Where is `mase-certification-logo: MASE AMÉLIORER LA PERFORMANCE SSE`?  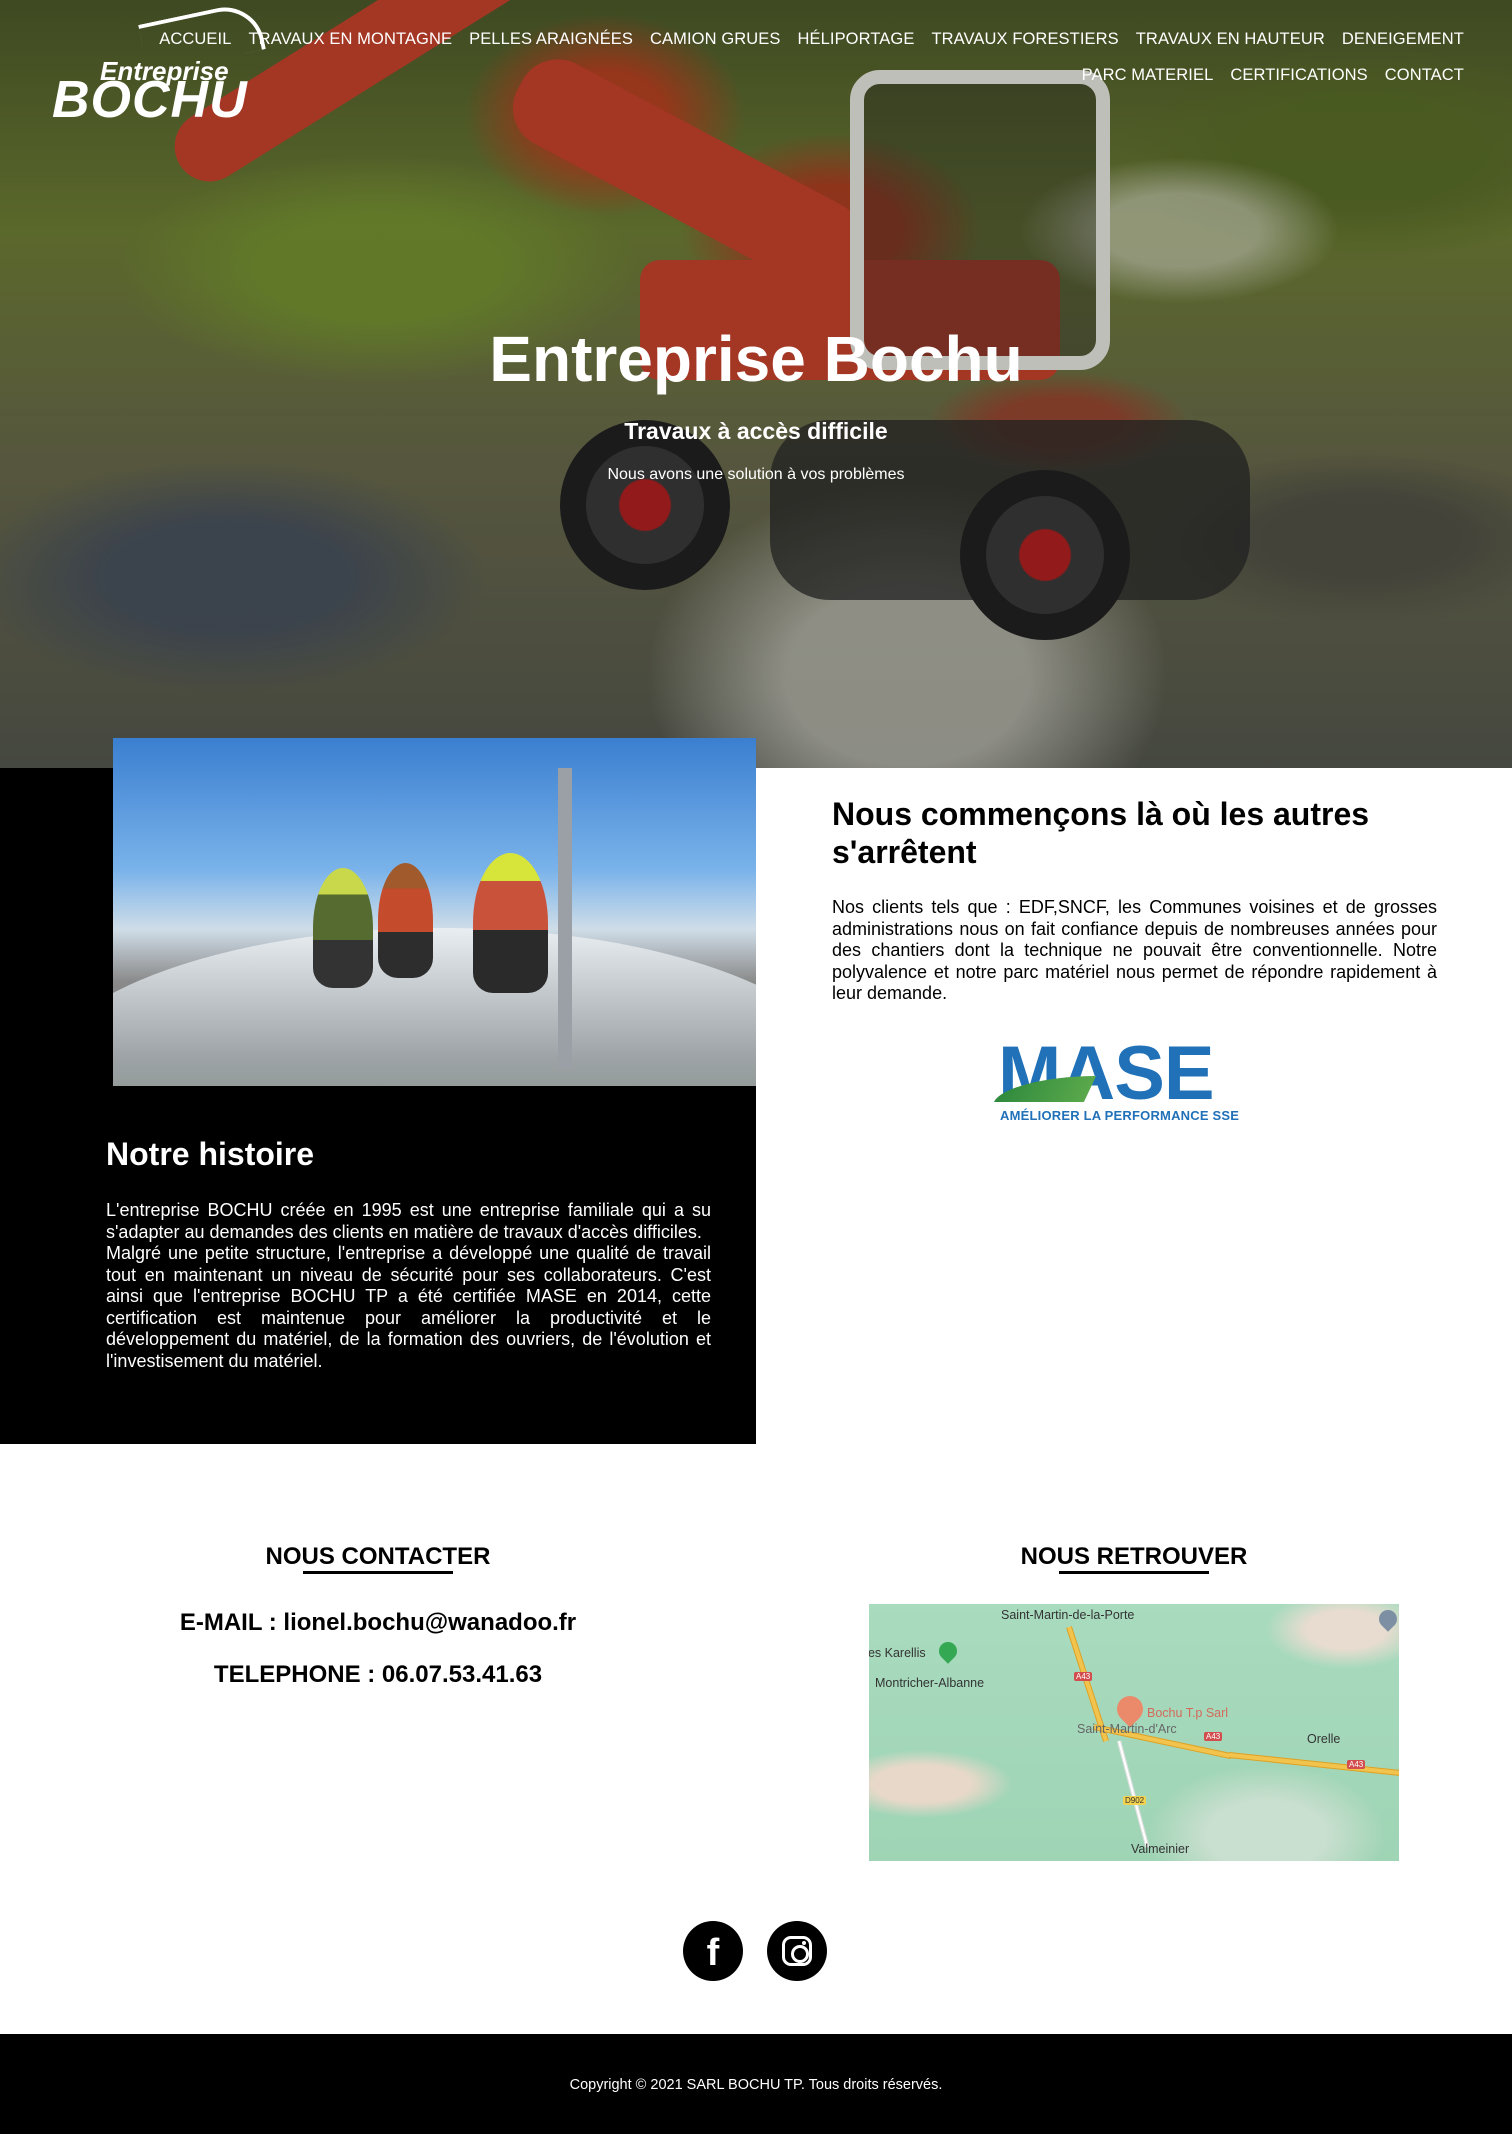
mase-certification-logo: MASE AMÉLIORER LA PERFORMANCE SSE is located at coordinates (1130, 1077).